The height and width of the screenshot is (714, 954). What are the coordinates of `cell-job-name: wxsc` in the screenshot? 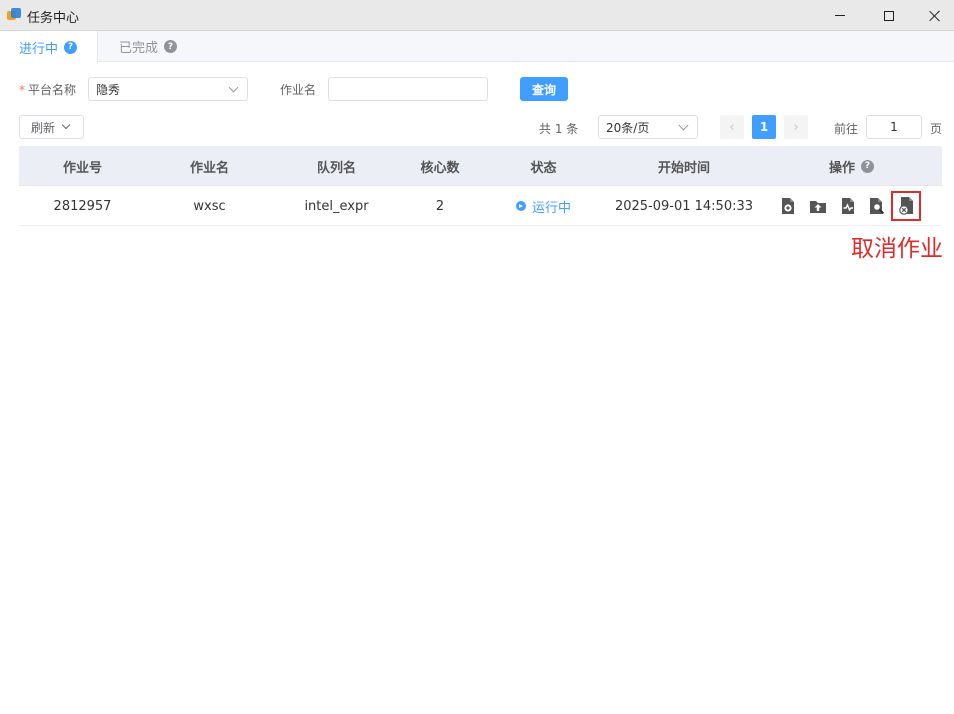 It's located at (209, 206).